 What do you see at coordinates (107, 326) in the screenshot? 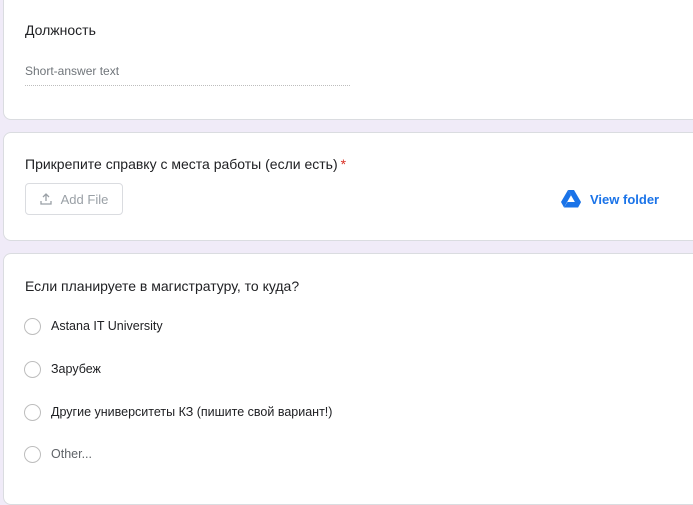
I see `radio-option-label: Astana IT University` at bounding box center [107, 326].